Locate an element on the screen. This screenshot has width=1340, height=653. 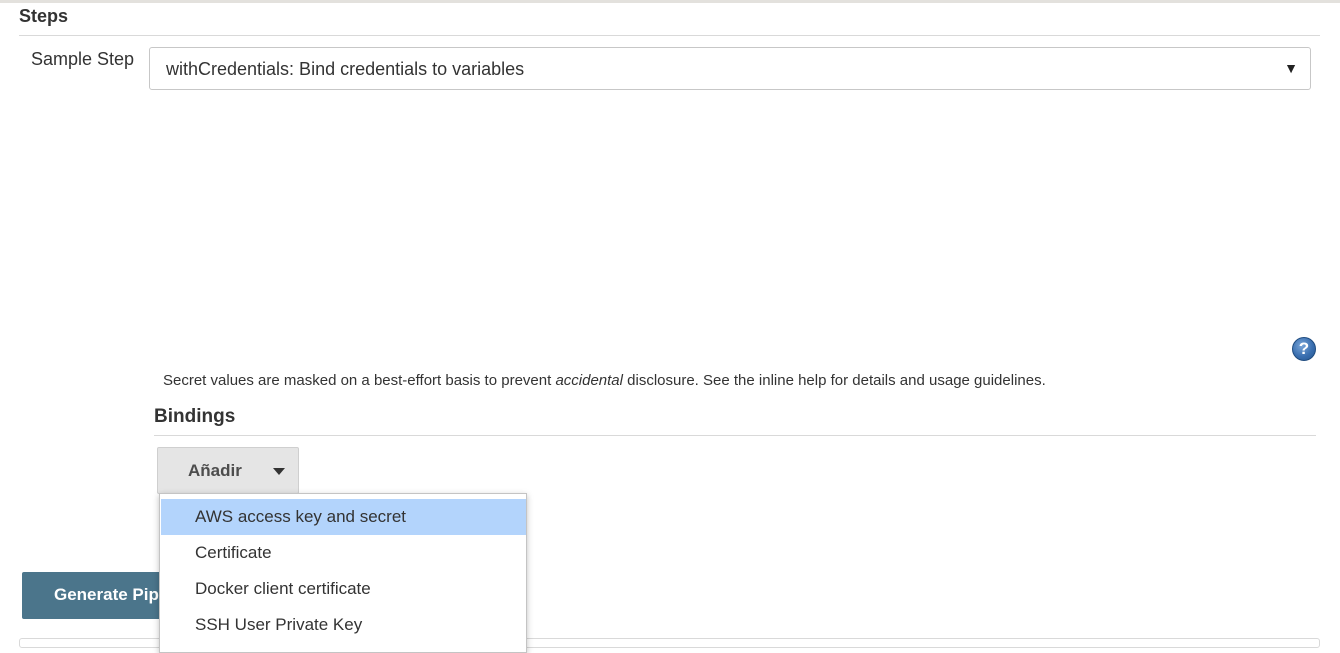
steps-heading: Steps is located at coordinates (44, 16).